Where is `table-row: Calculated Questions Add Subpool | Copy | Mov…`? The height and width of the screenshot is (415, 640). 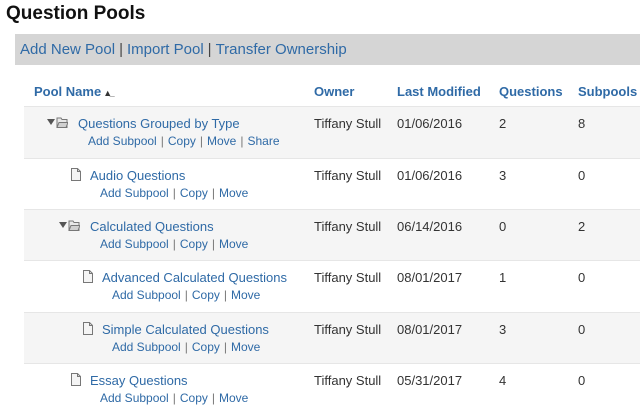
table-row: Calculated Questions Add Subpool | Copy | Mov… is located at coordinates (332, 234).